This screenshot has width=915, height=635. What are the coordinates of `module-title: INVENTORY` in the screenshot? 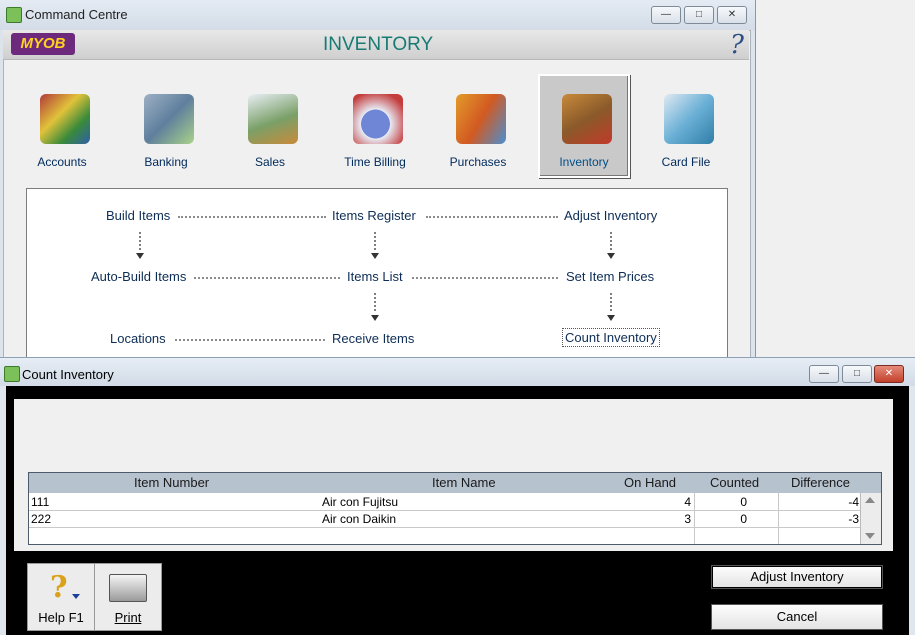 It's located at (378, 44).